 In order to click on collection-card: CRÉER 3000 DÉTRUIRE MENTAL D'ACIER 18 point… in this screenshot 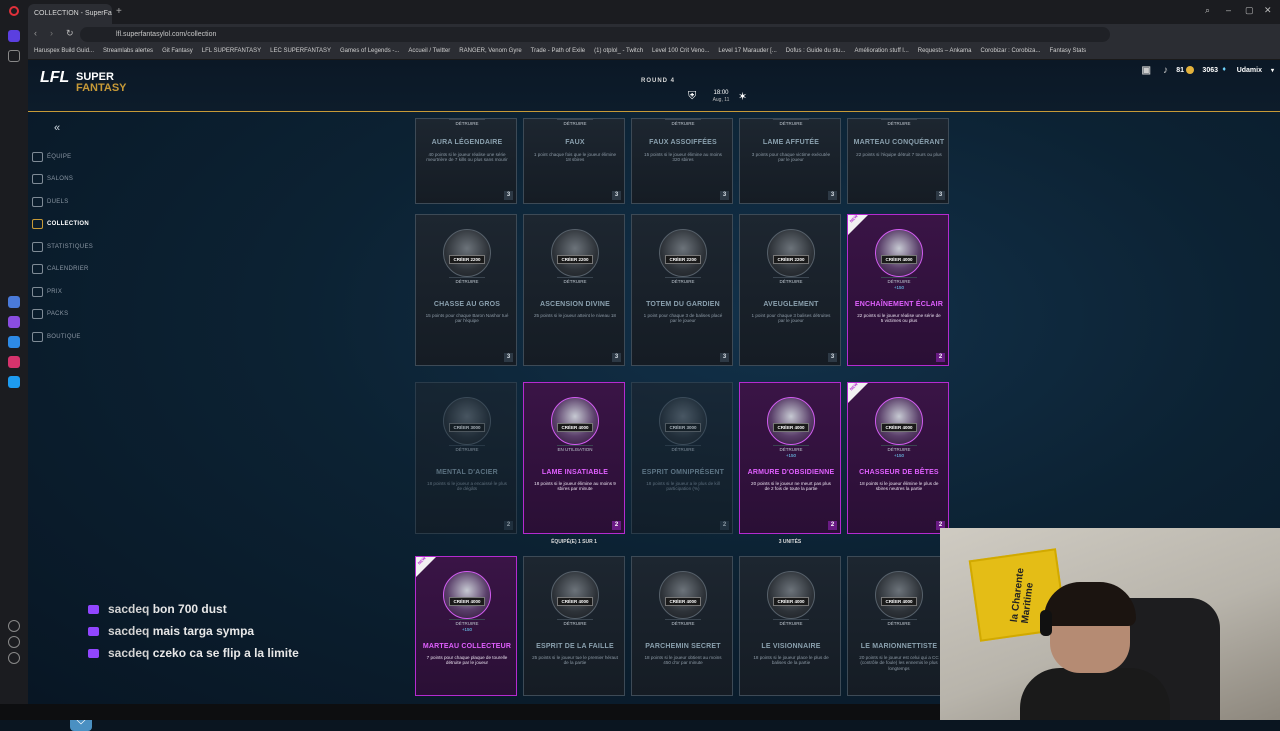, I will do `click(466, 458)`.